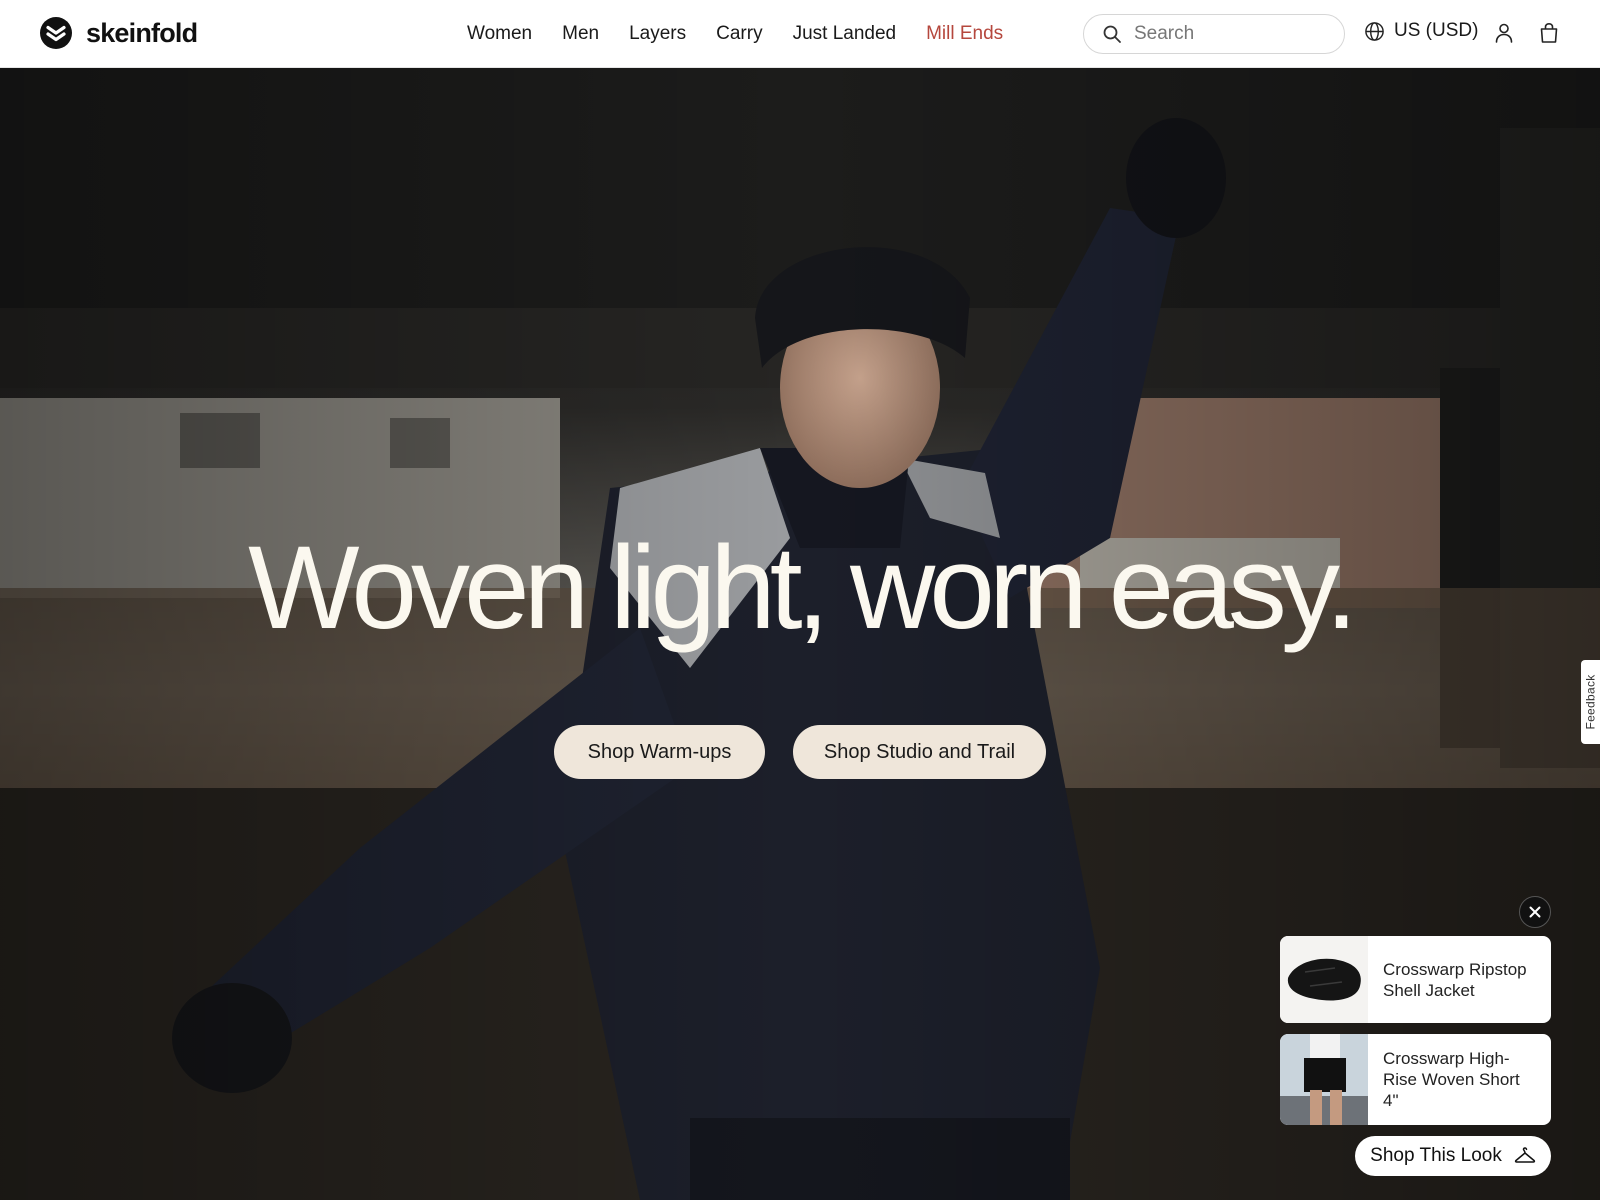 This screenshot has height=1200, width=1600. I want to click on search-box, so click(1214, 34).